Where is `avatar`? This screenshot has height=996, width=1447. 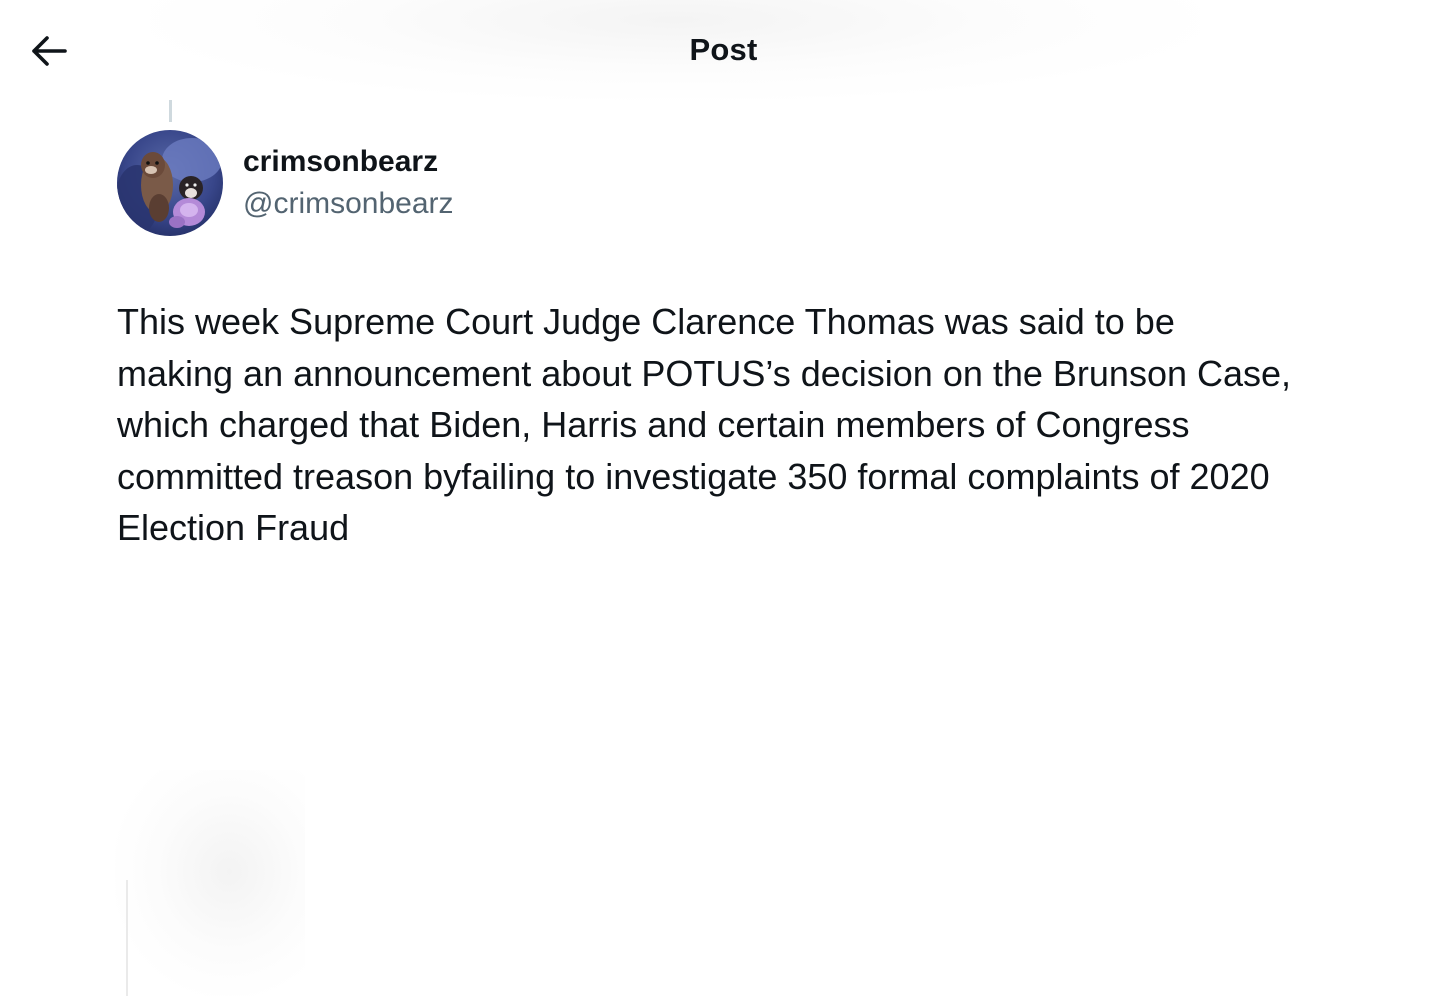
avatar is located at coordinates (170, 183).